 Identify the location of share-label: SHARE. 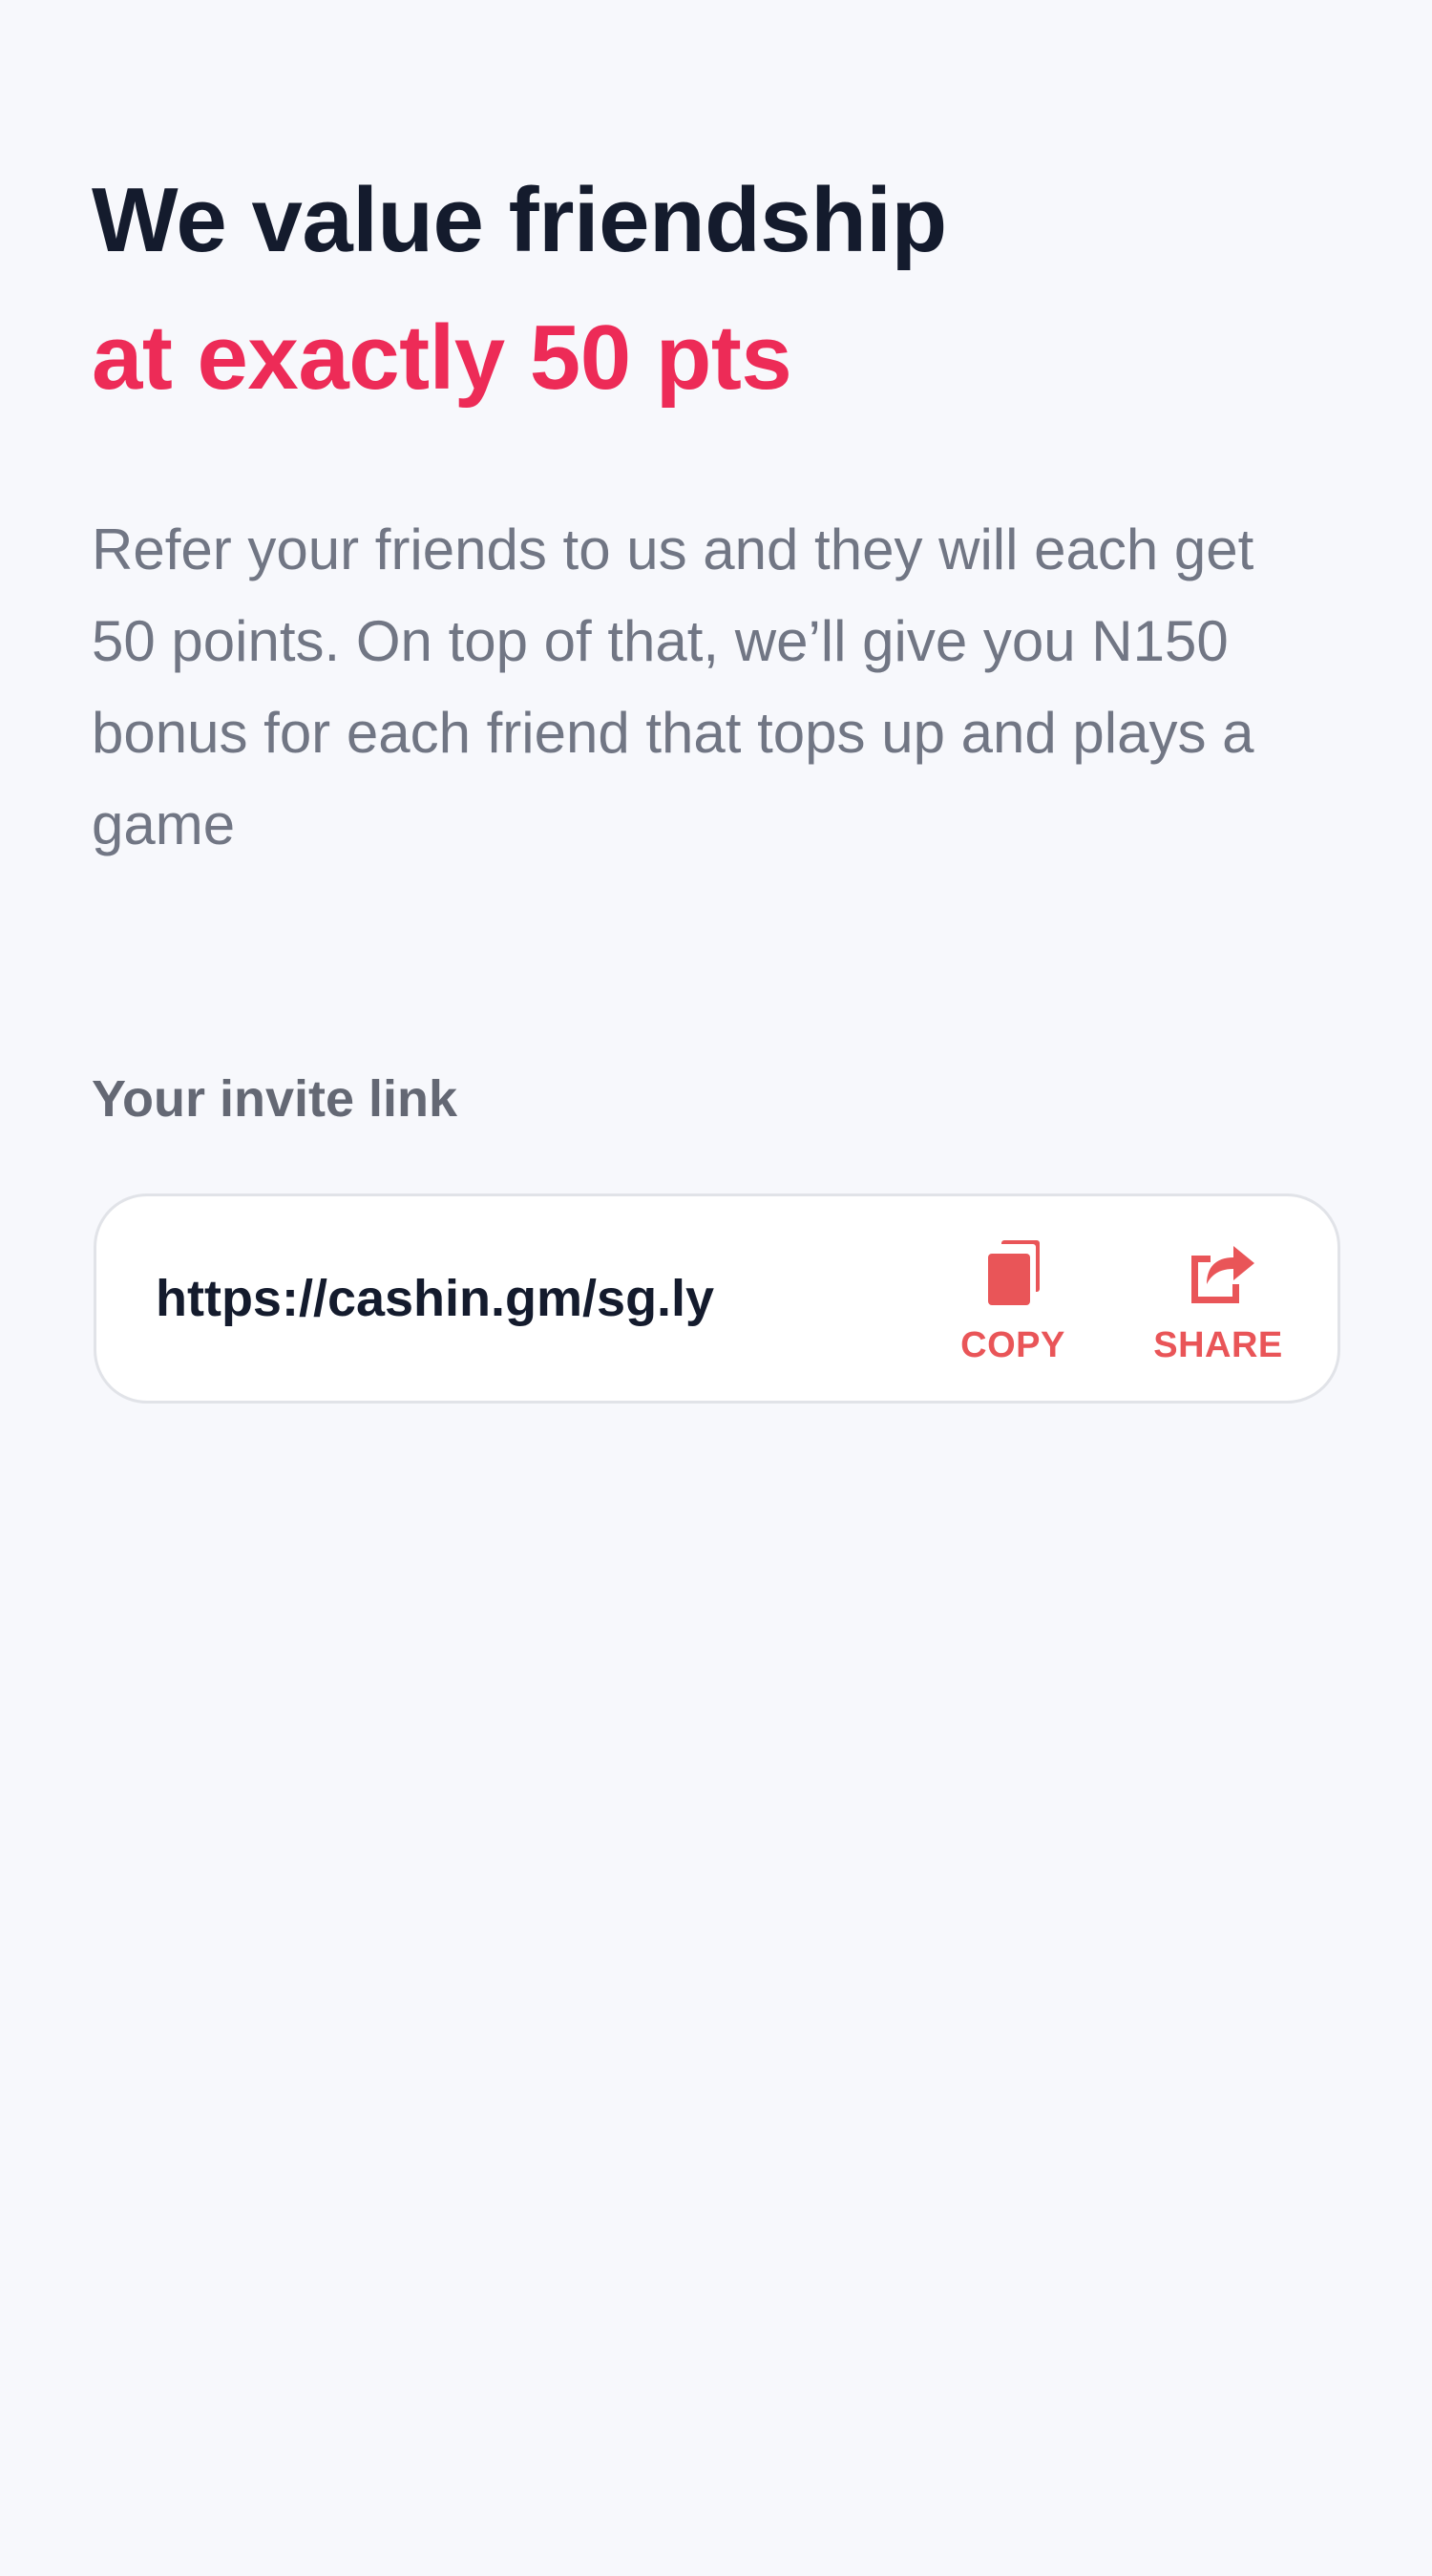
(1218, 1345).